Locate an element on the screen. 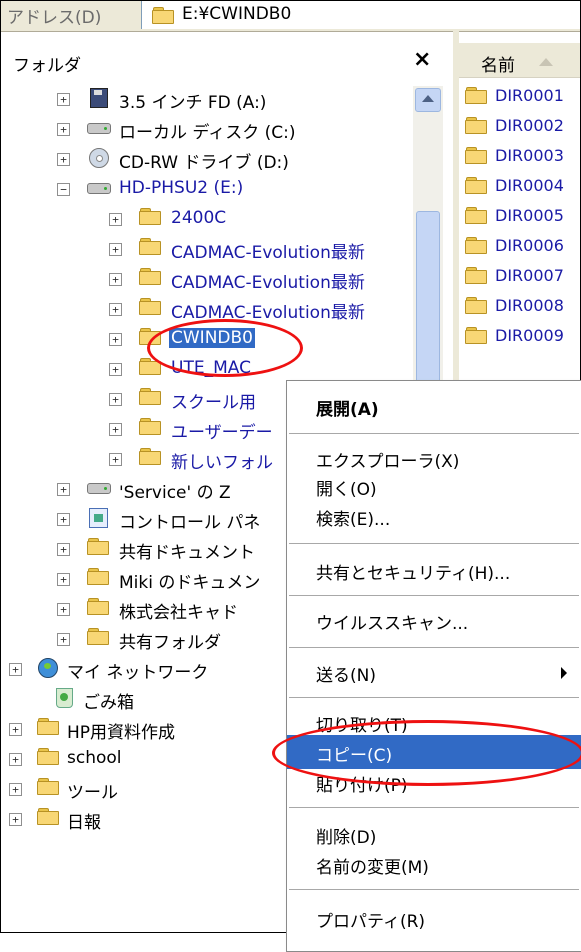 This screenshot has width=581, height=952. tree-item-label: UTE_MAC is located at coordinates (211, 368).